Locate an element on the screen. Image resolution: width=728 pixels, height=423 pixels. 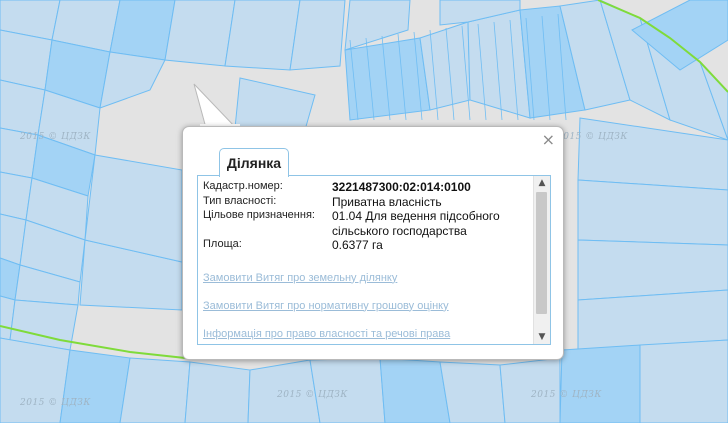
field-cadastral-number: Кадастр.номер: 3221487300:02:014:0100 is located at coordinates (367, 187).